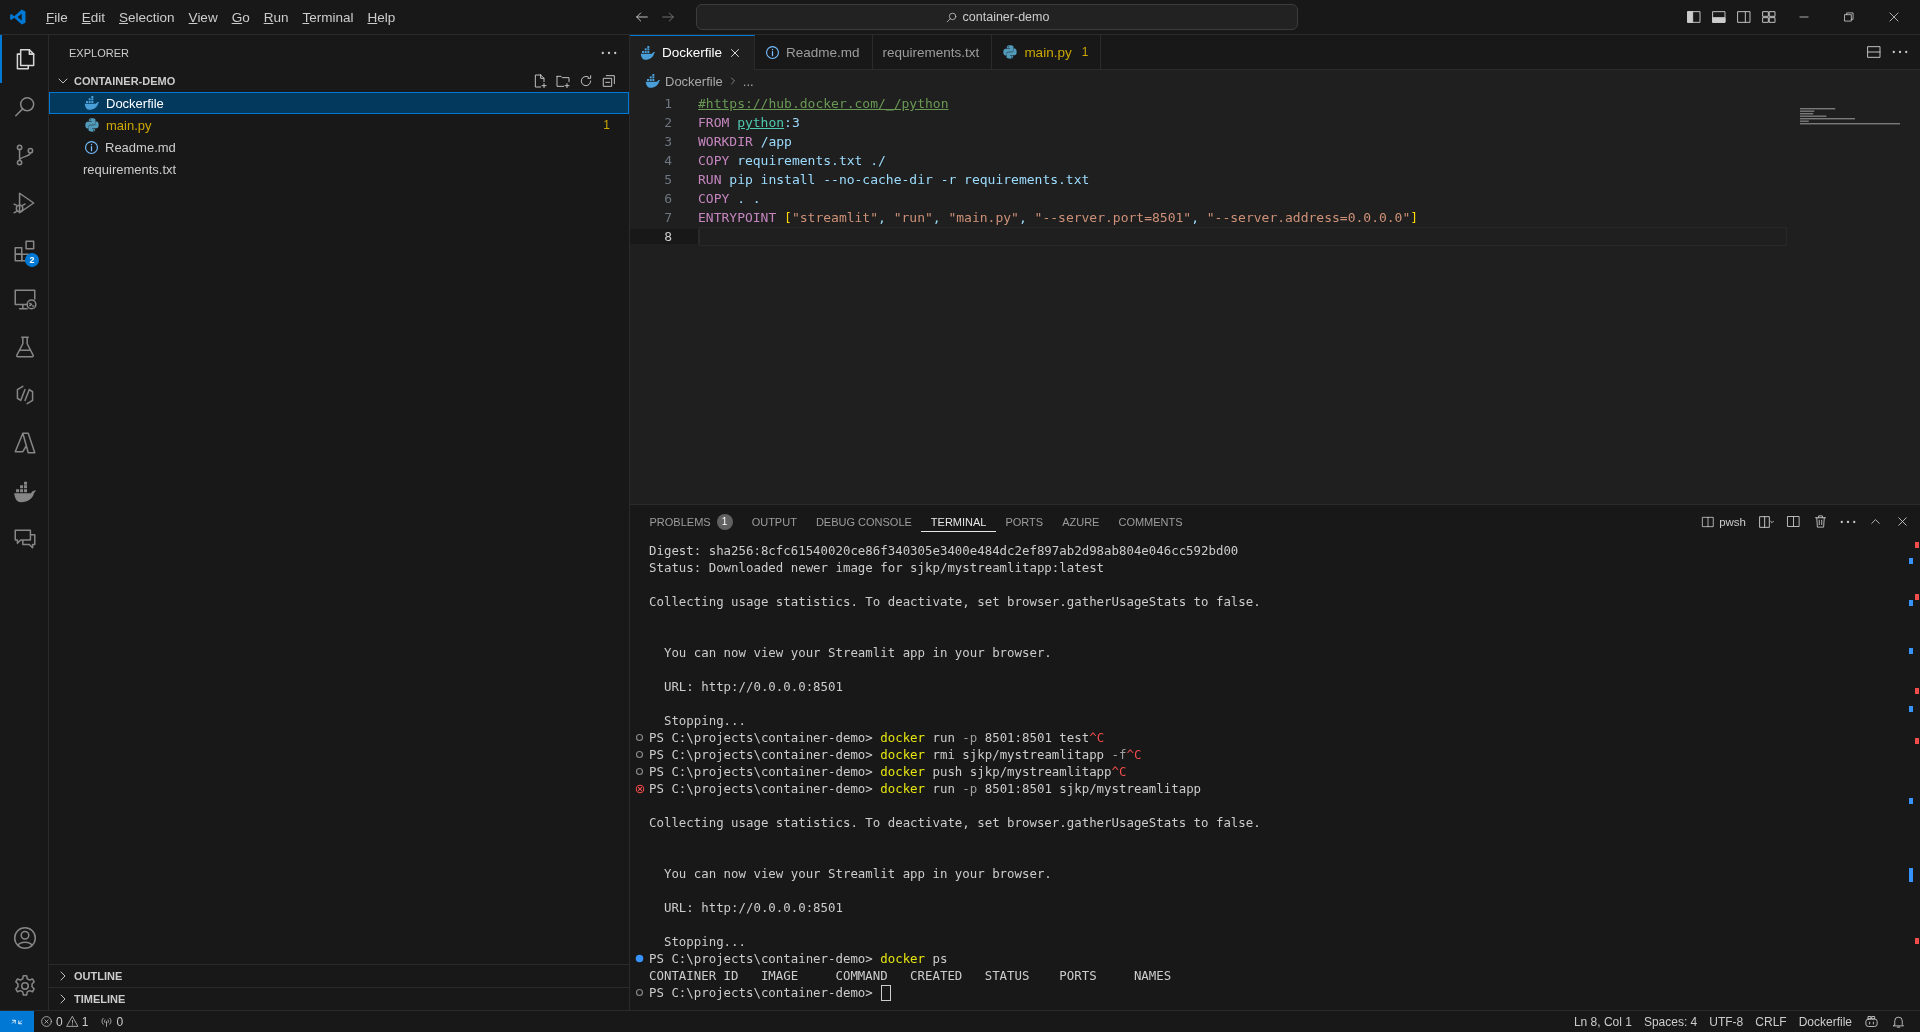 The image size is (1920, 1032). Describe the element at coordinates (339, 169) in the screenshot. I see `explorer-tree-row: requirements.txt` at that location.